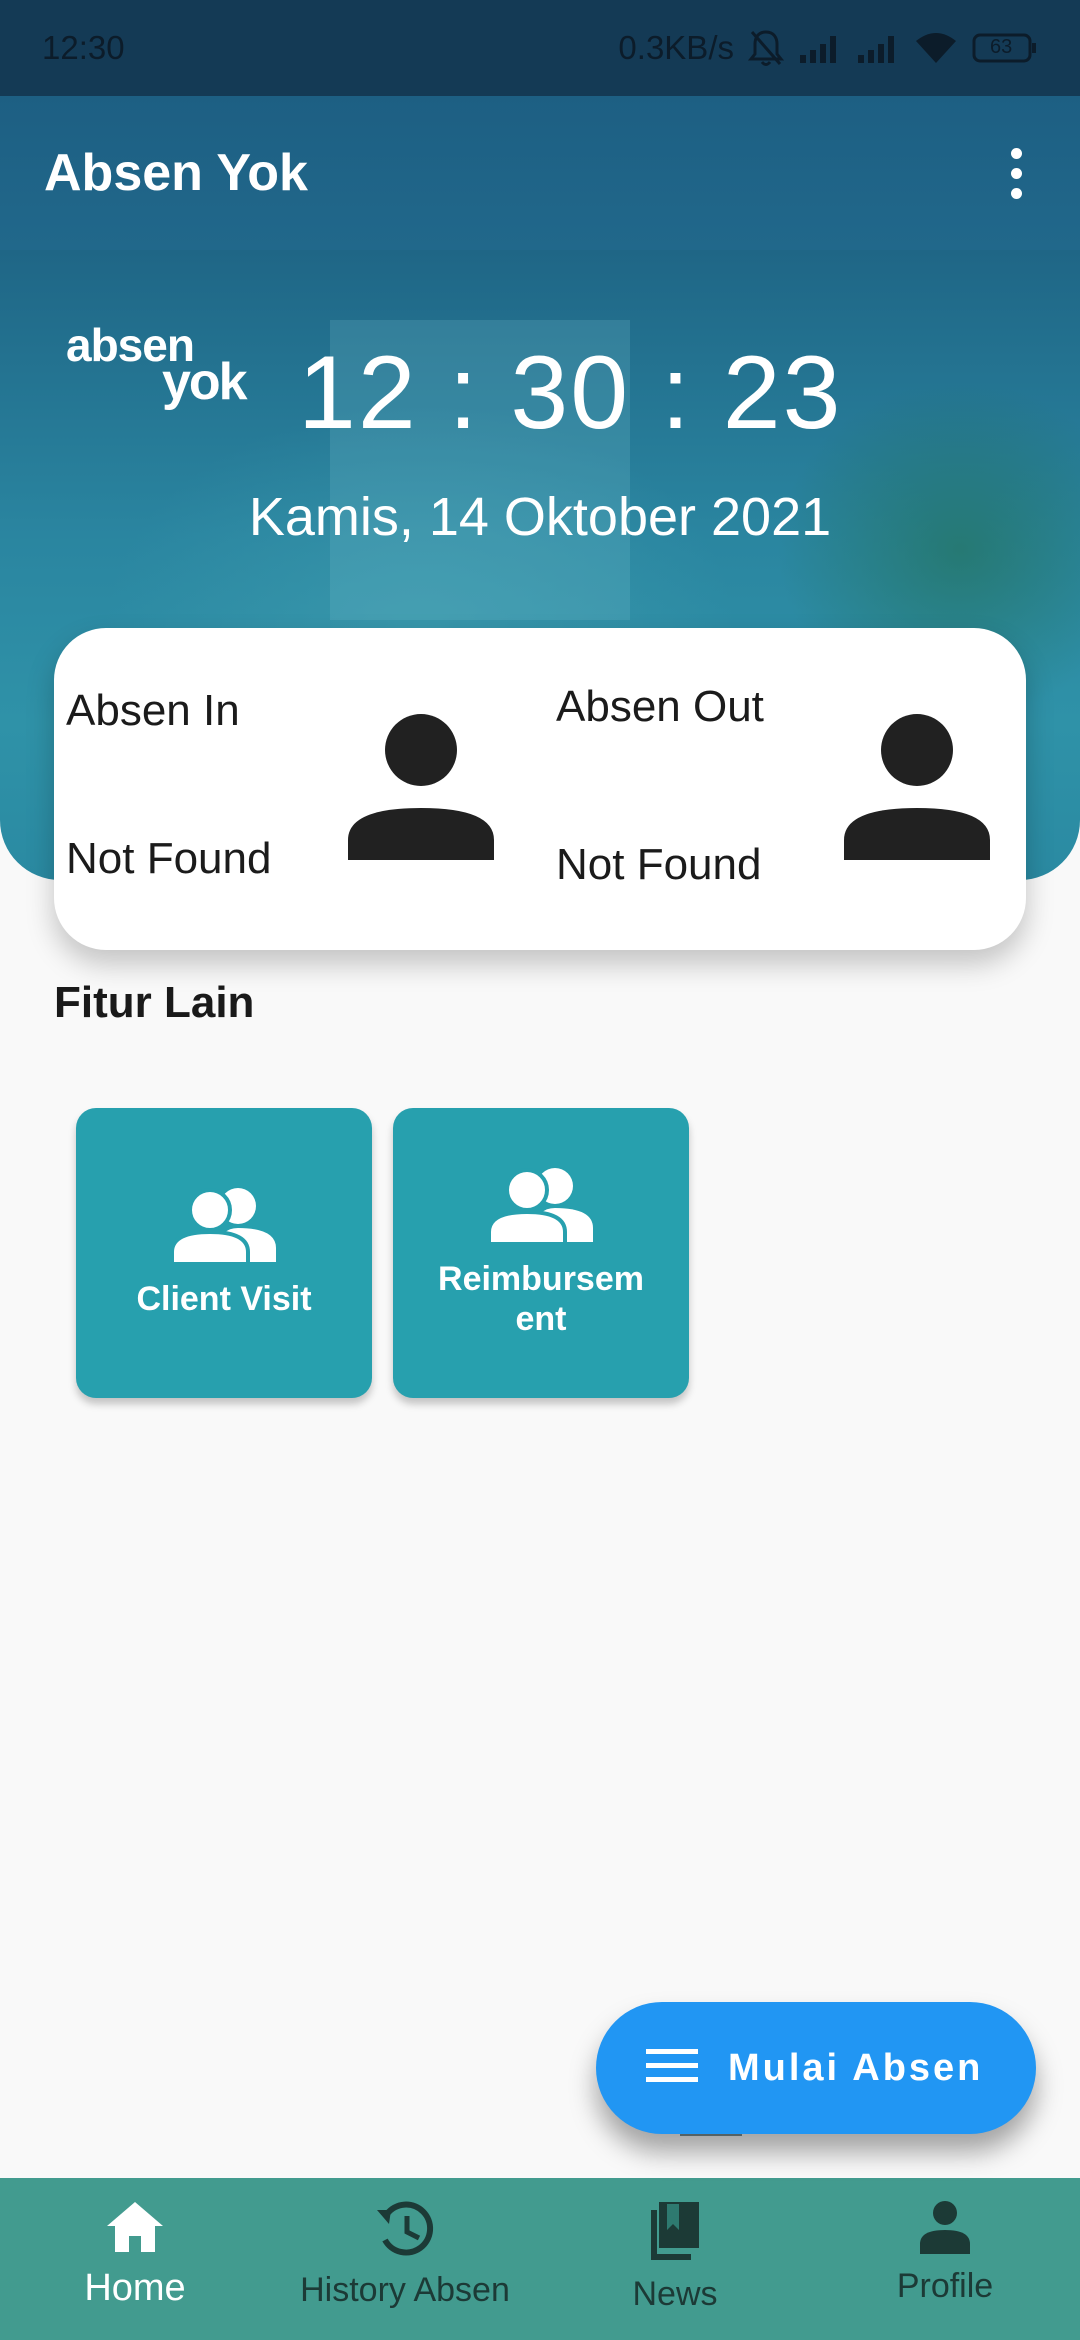  I want to click on status-icons: 0.3KB/s 63, so click(828, 48).